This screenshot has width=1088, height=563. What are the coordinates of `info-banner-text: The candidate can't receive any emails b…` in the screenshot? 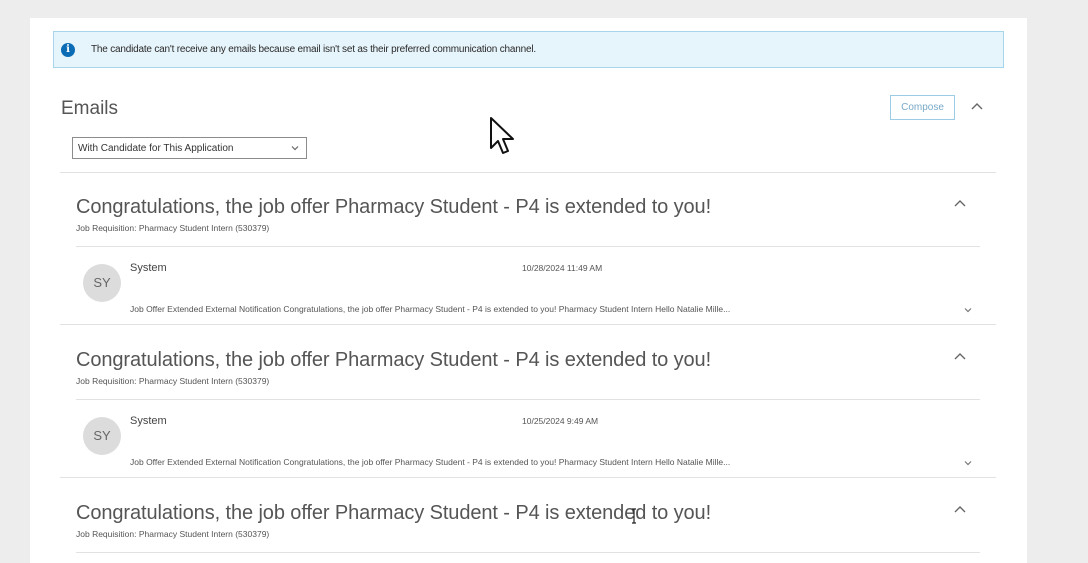 It's located at (313, 49).